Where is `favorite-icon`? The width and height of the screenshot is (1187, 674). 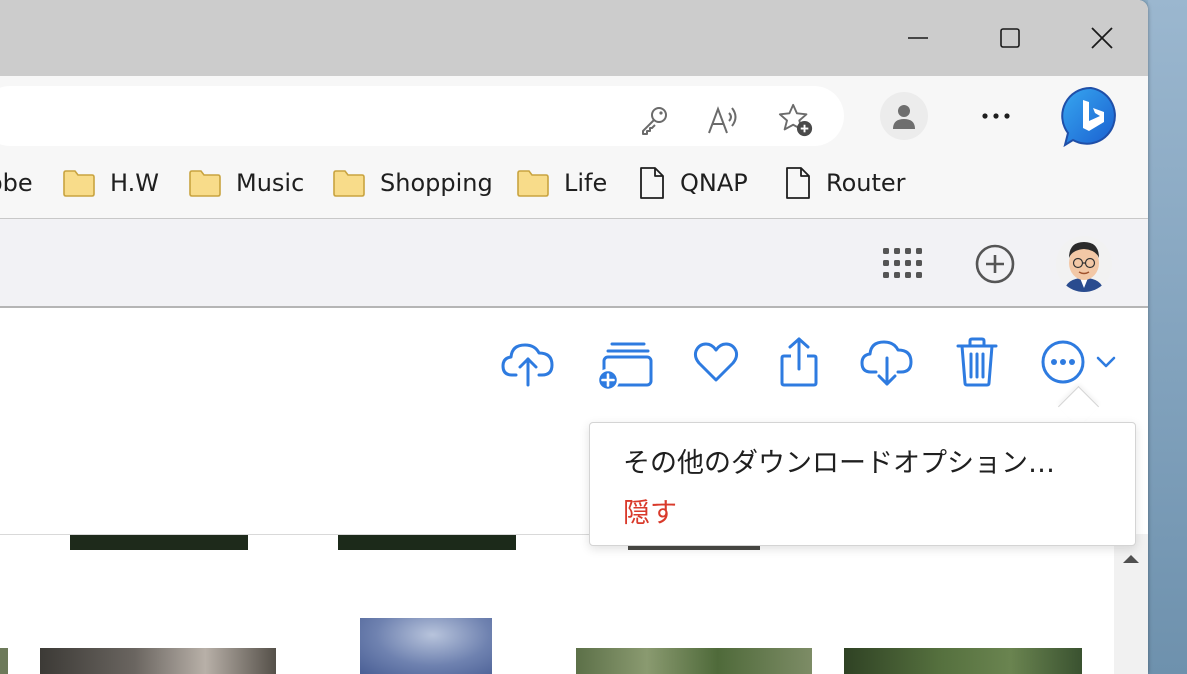
favorite-icon is located at coordinates (716, 362).